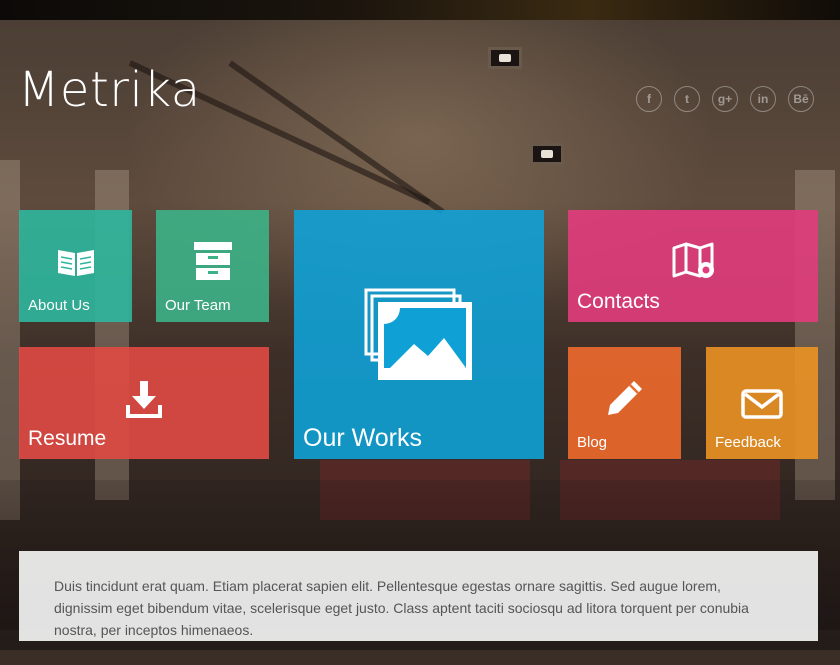 This screenshot has width=840, height=665. I want to click on gallery-icon, so click(418, 334).